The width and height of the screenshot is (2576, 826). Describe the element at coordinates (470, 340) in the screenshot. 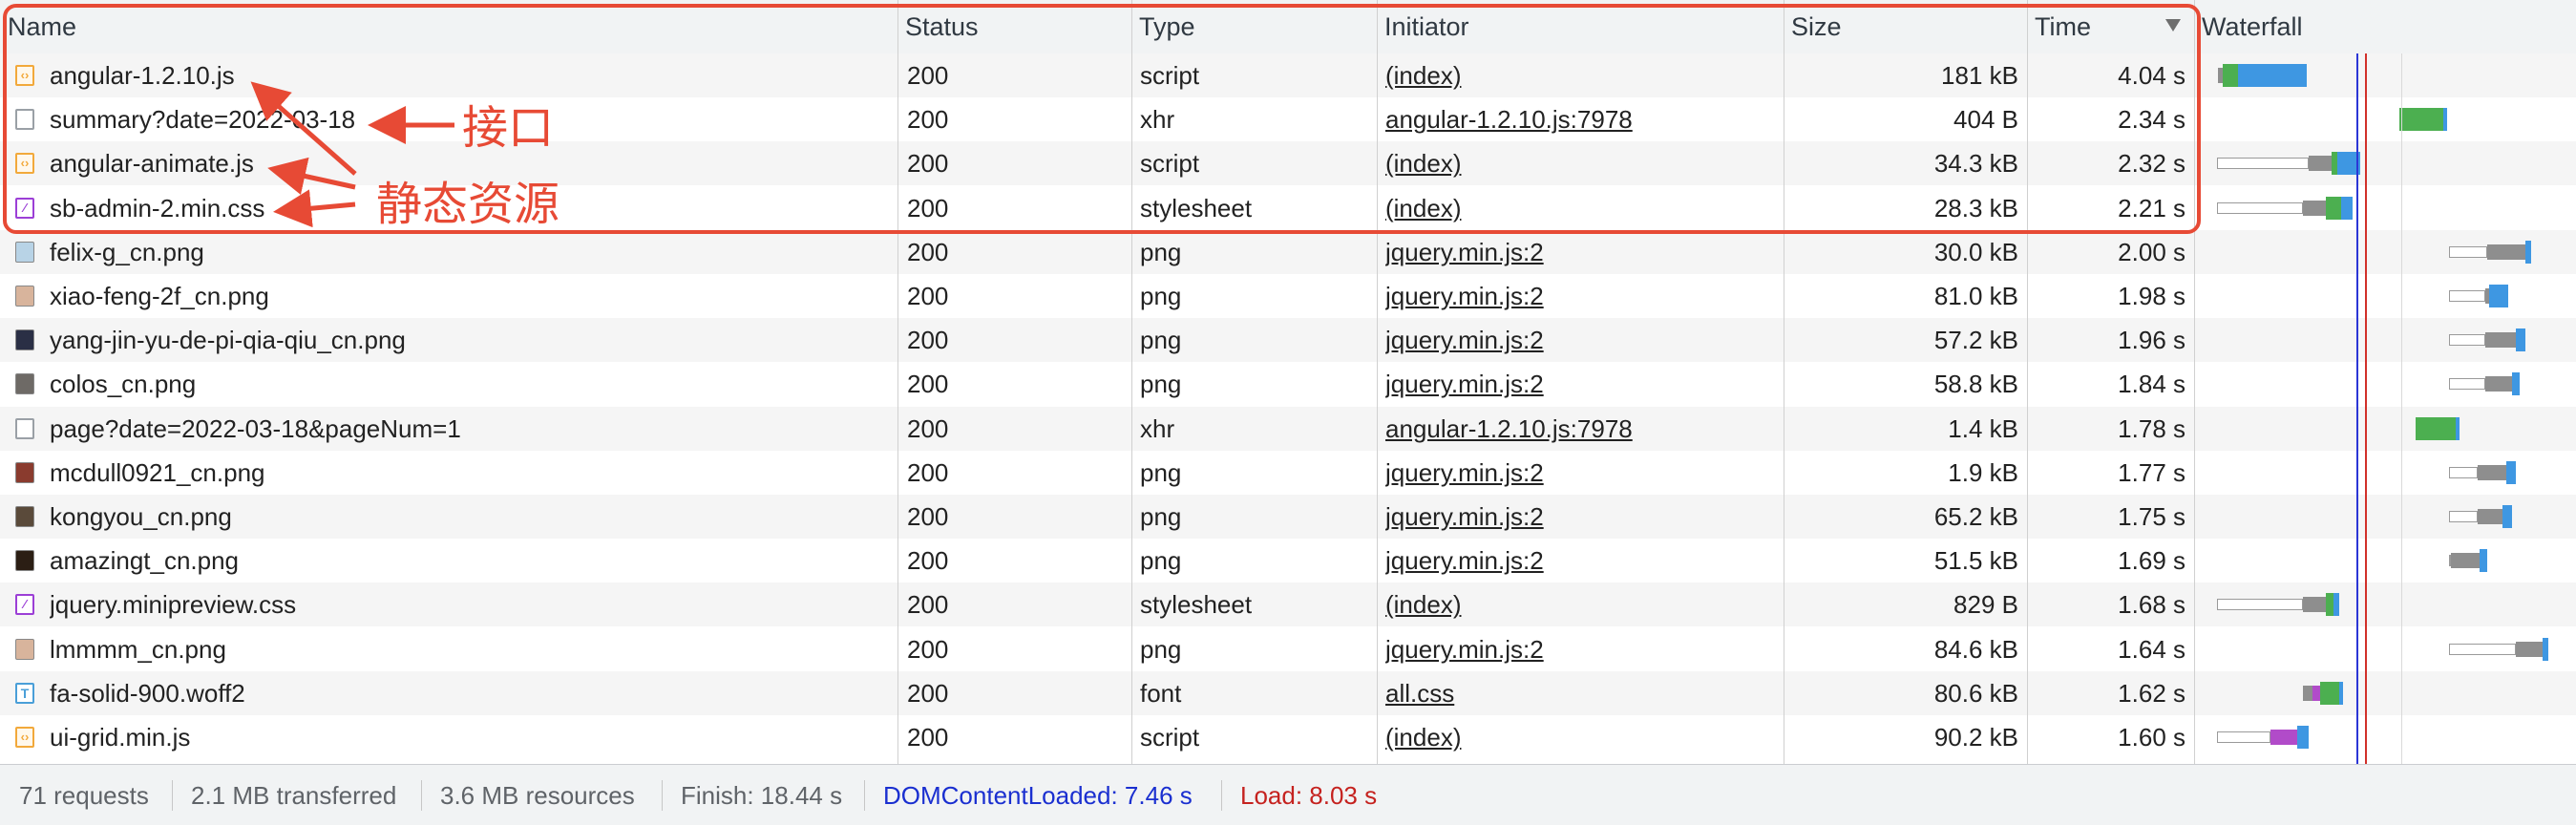

I see `request-name: yang-jin-yu-de-pi-qia-qiu_cn.png` at that location.